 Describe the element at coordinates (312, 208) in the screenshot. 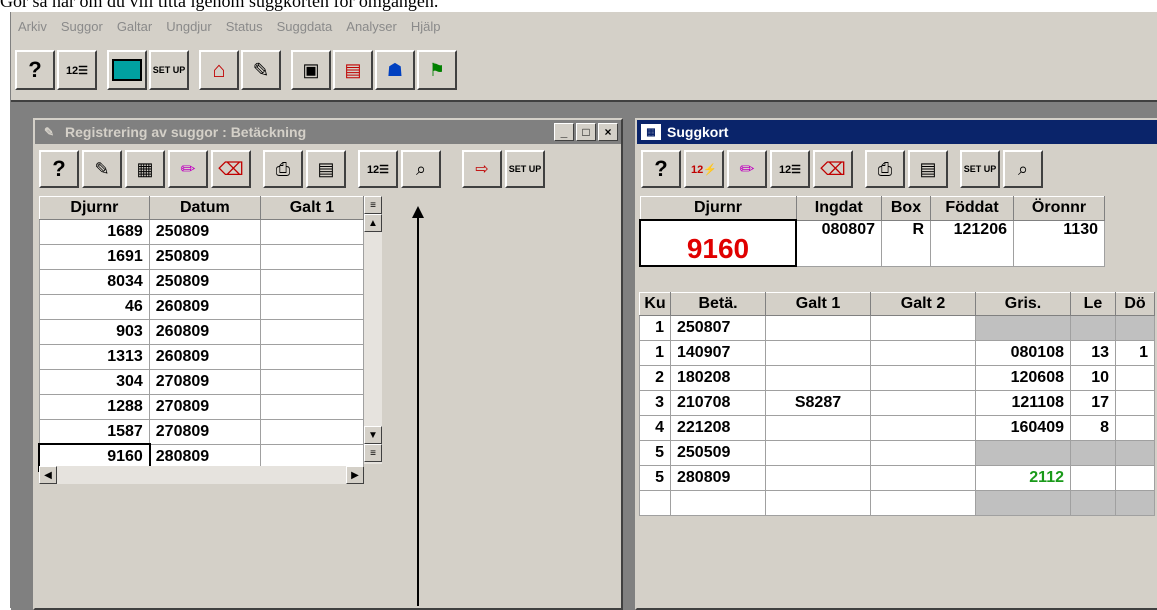

I see `column-header: Galt 1` at that location.